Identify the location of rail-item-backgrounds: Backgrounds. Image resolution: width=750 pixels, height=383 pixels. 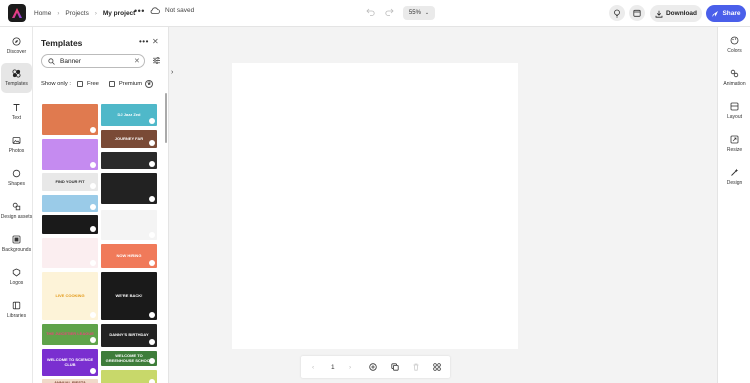
(16, 244).